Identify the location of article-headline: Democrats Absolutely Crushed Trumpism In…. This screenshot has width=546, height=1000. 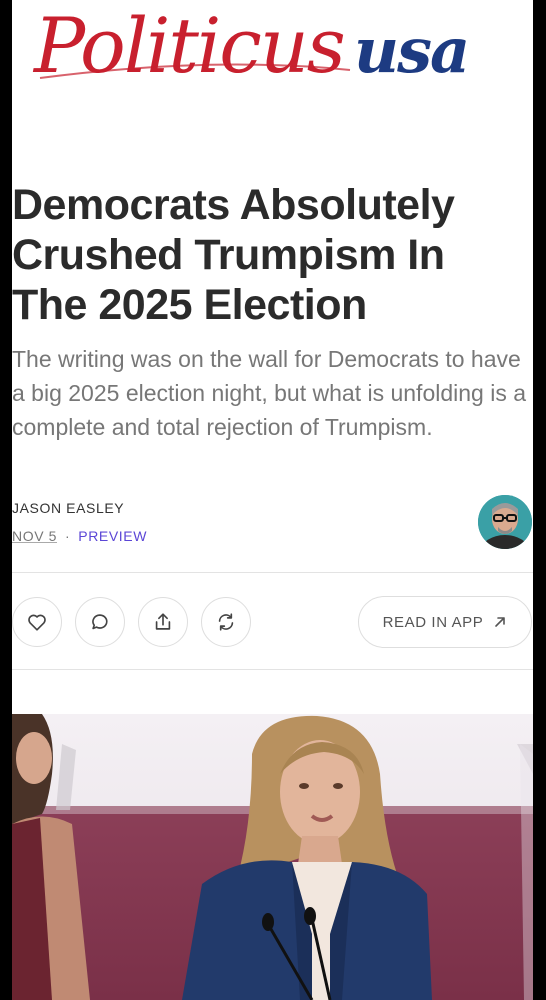
(269, 255).